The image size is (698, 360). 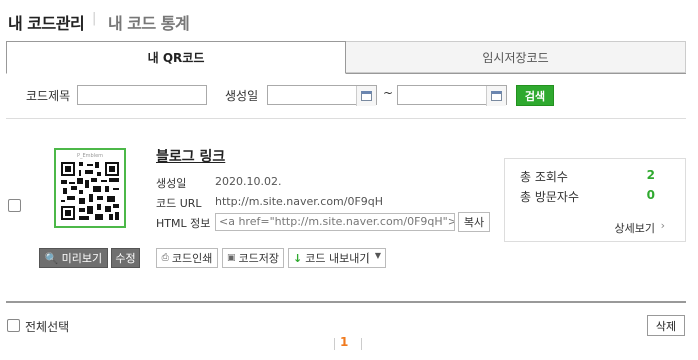 What do you see at coordinates (90, 191) in the screenshot?
I see `qr-code-image` at bounding box center [90, 191].